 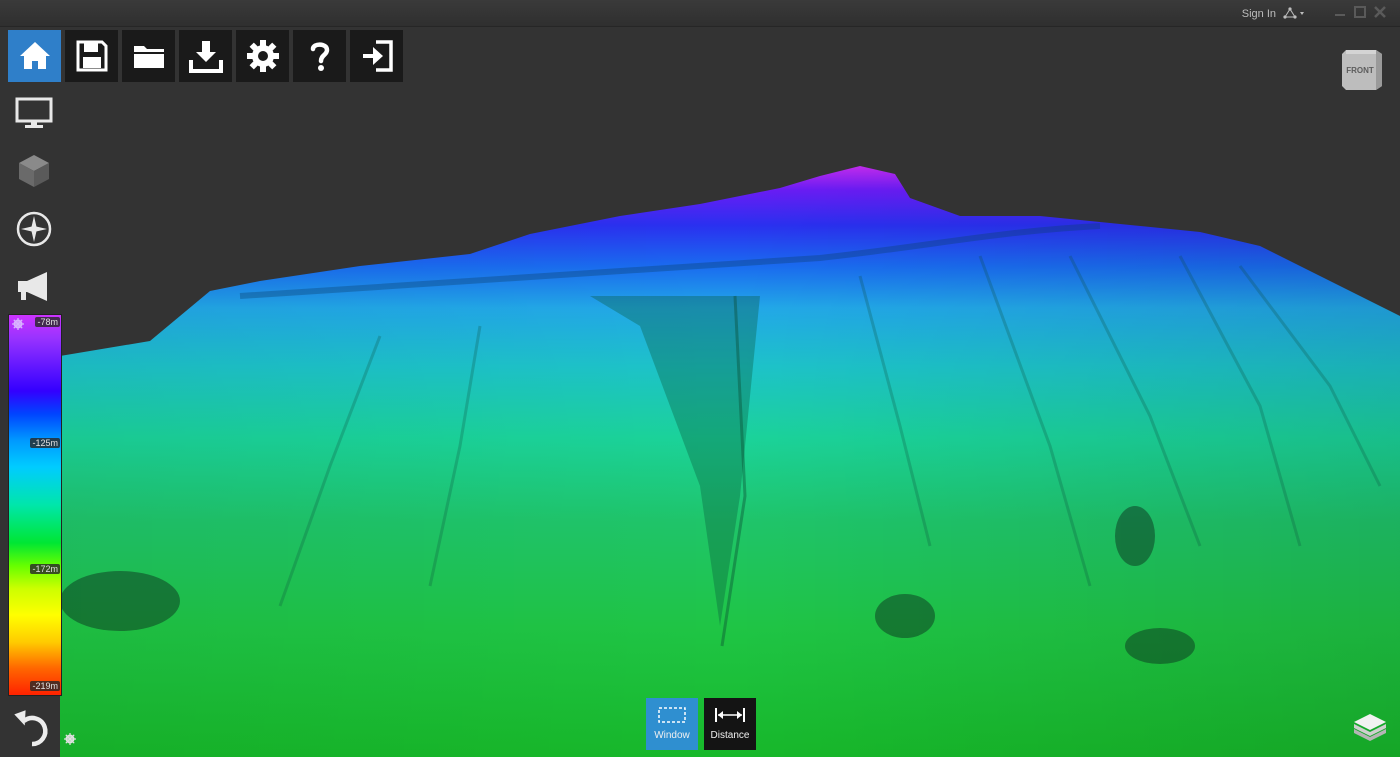 What do you see at coordinates (33, 727) in the screenshot?
I see `undo-icon` at bounding box center [33, 727].